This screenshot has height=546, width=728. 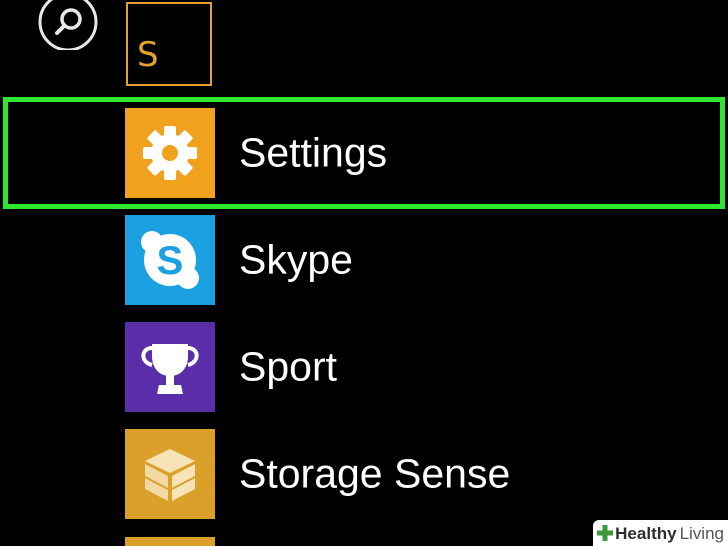 I want to click on search-button, so click(x=68, y=26).